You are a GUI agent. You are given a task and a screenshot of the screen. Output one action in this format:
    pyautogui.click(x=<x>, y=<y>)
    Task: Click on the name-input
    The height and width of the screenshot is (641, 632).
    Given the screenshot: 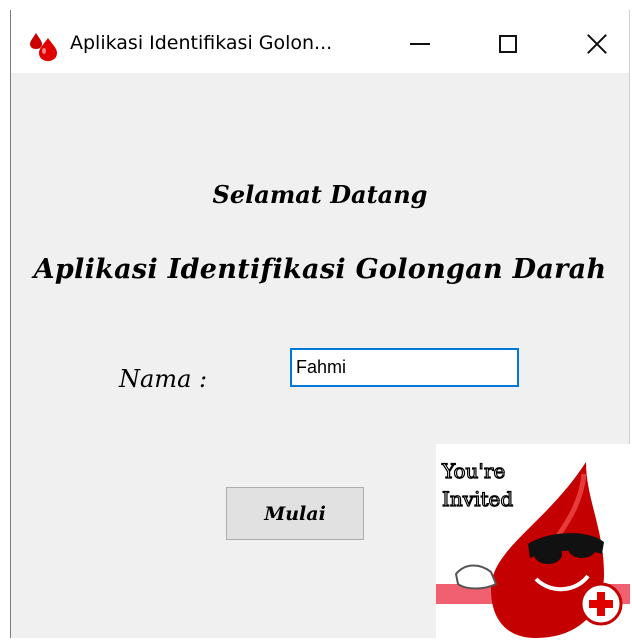 What is the action you would take?
    pyautogui.click(x=404, y=367)
    